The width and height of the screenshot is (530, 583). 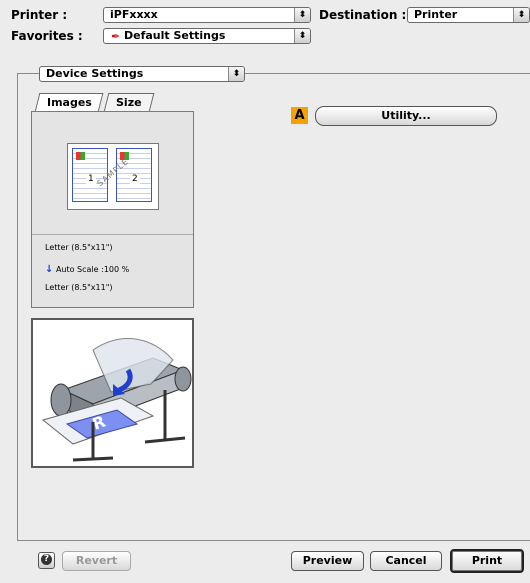 I want to click on down-arrow-icon: ↓, so click(x=49, y=269).